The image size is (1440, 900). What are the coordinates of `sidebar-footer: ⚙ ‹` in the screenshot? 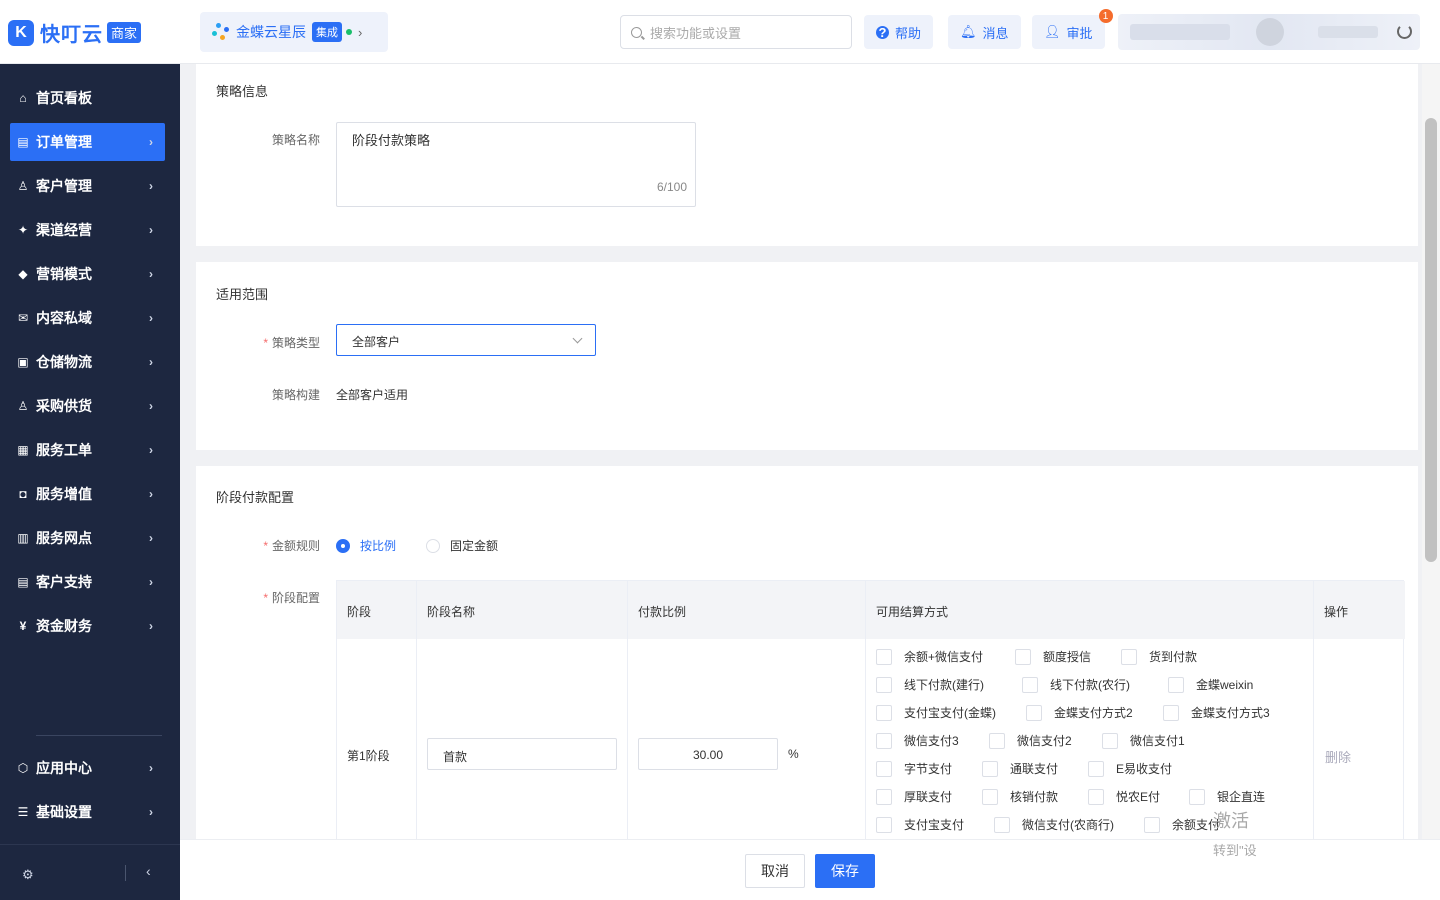 It's located at (90, 872).